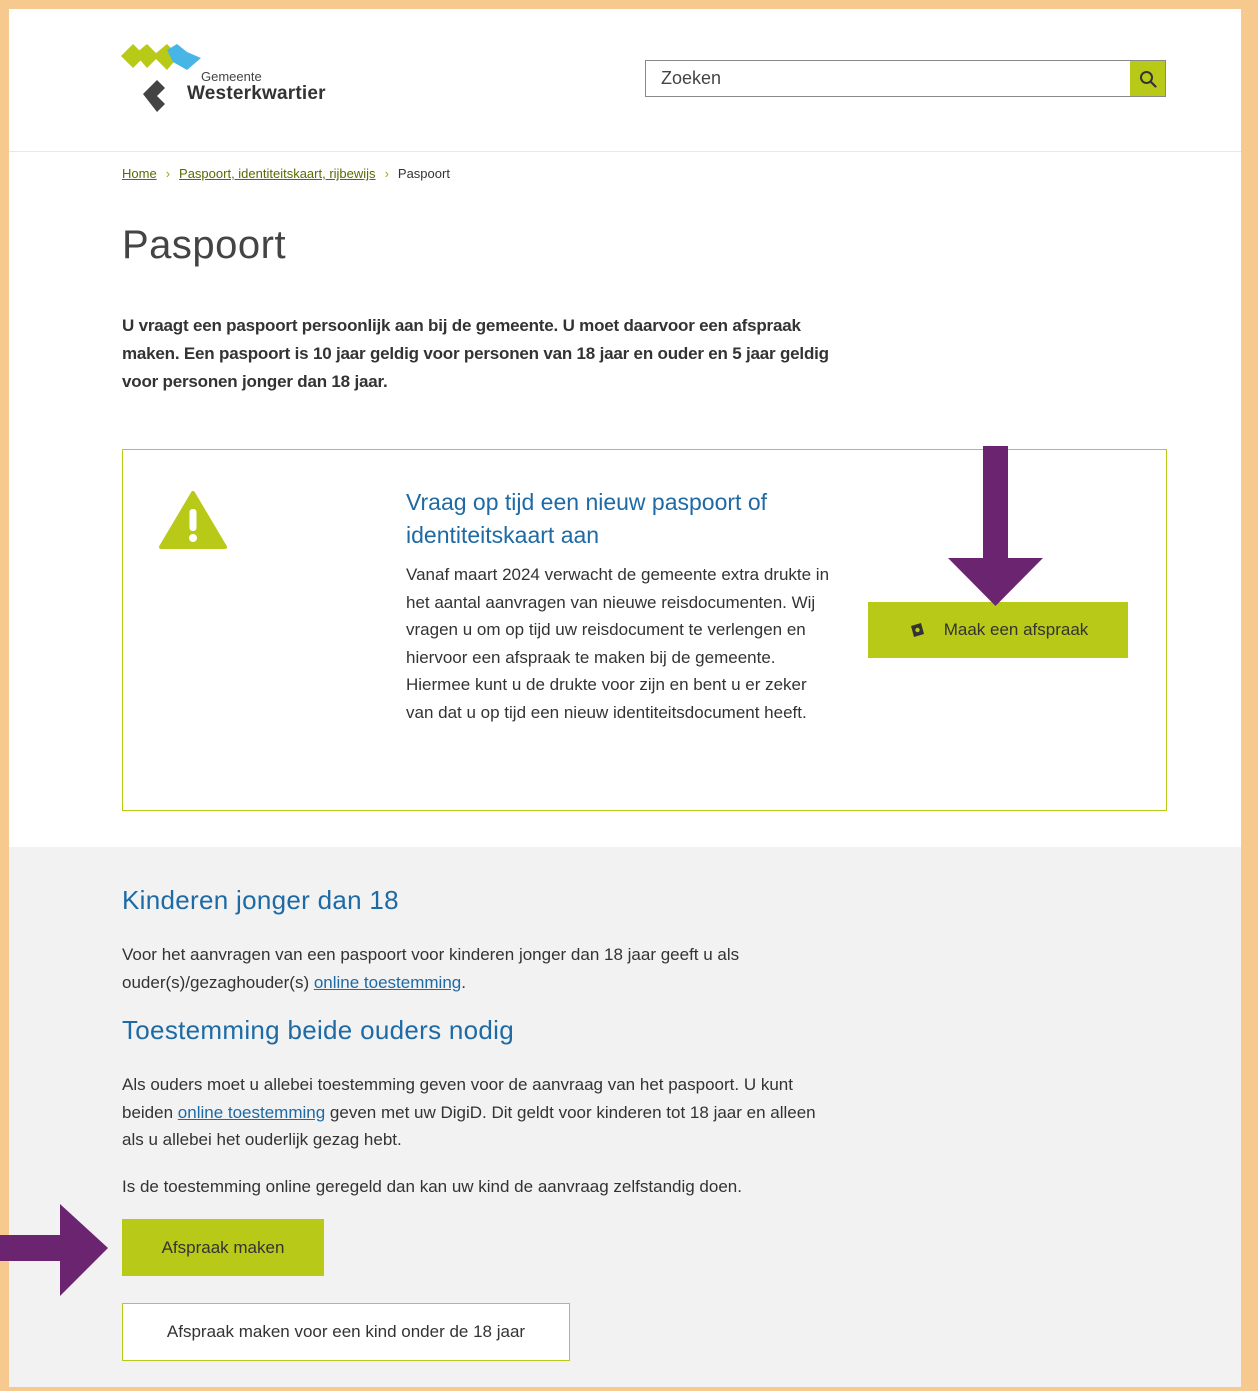 This screenshot has height=1391, width=1258. I want to click on calendar-icon, so click(917, 630).